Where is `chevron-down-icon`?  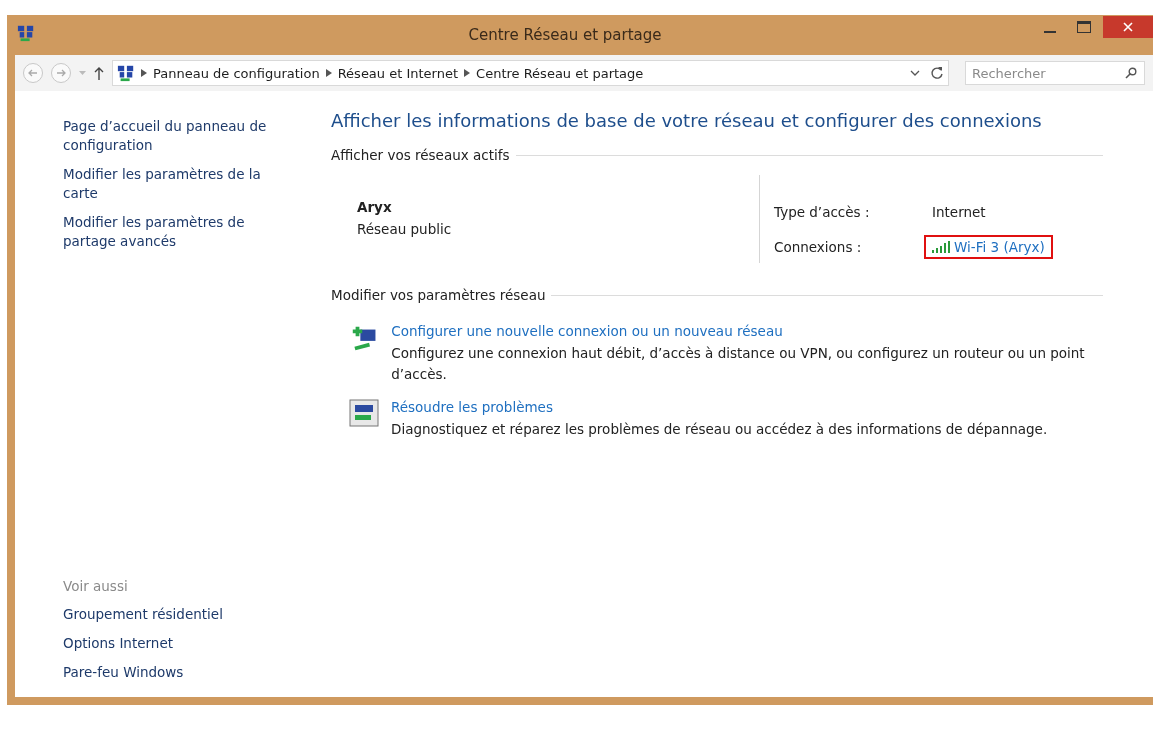
chevron-down-icon is located at coordinates (915, 73).